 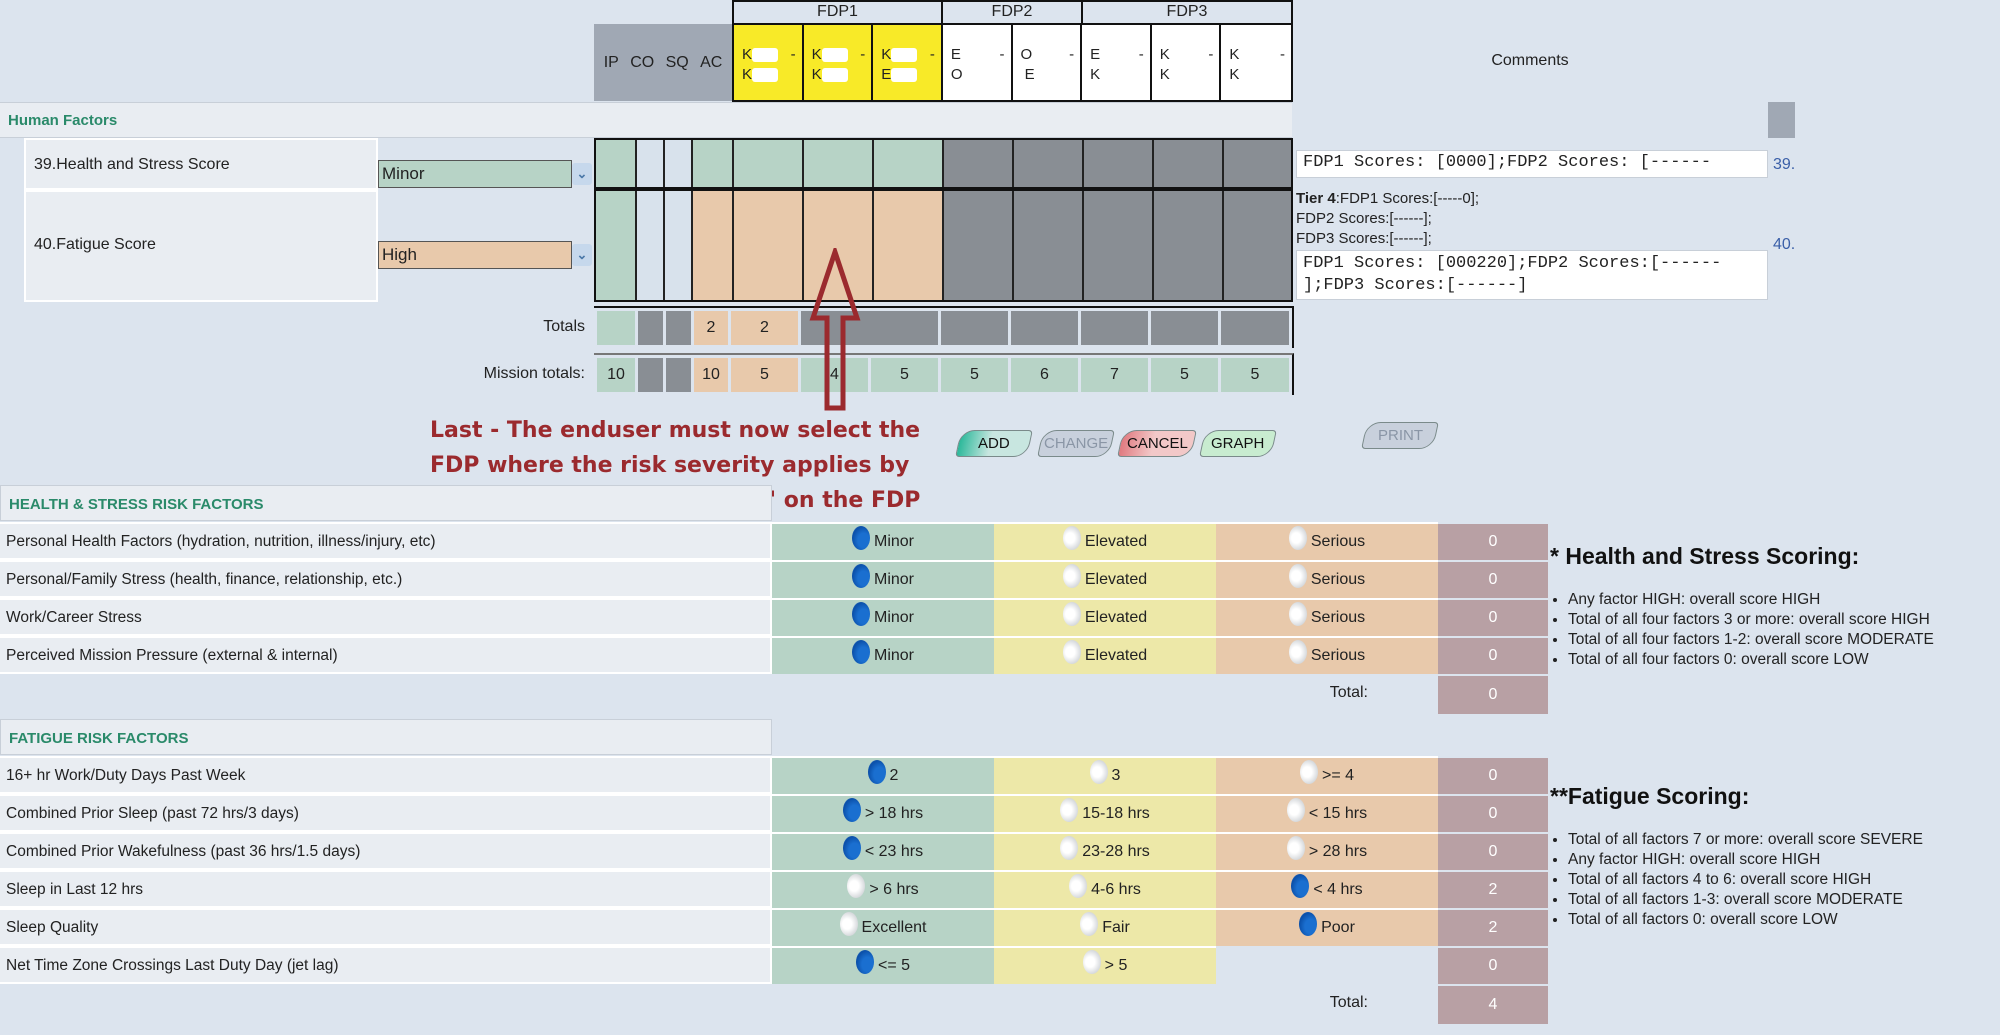 I want to click on grid-cell-fdp1-leg2, so click(x=839, y=163).